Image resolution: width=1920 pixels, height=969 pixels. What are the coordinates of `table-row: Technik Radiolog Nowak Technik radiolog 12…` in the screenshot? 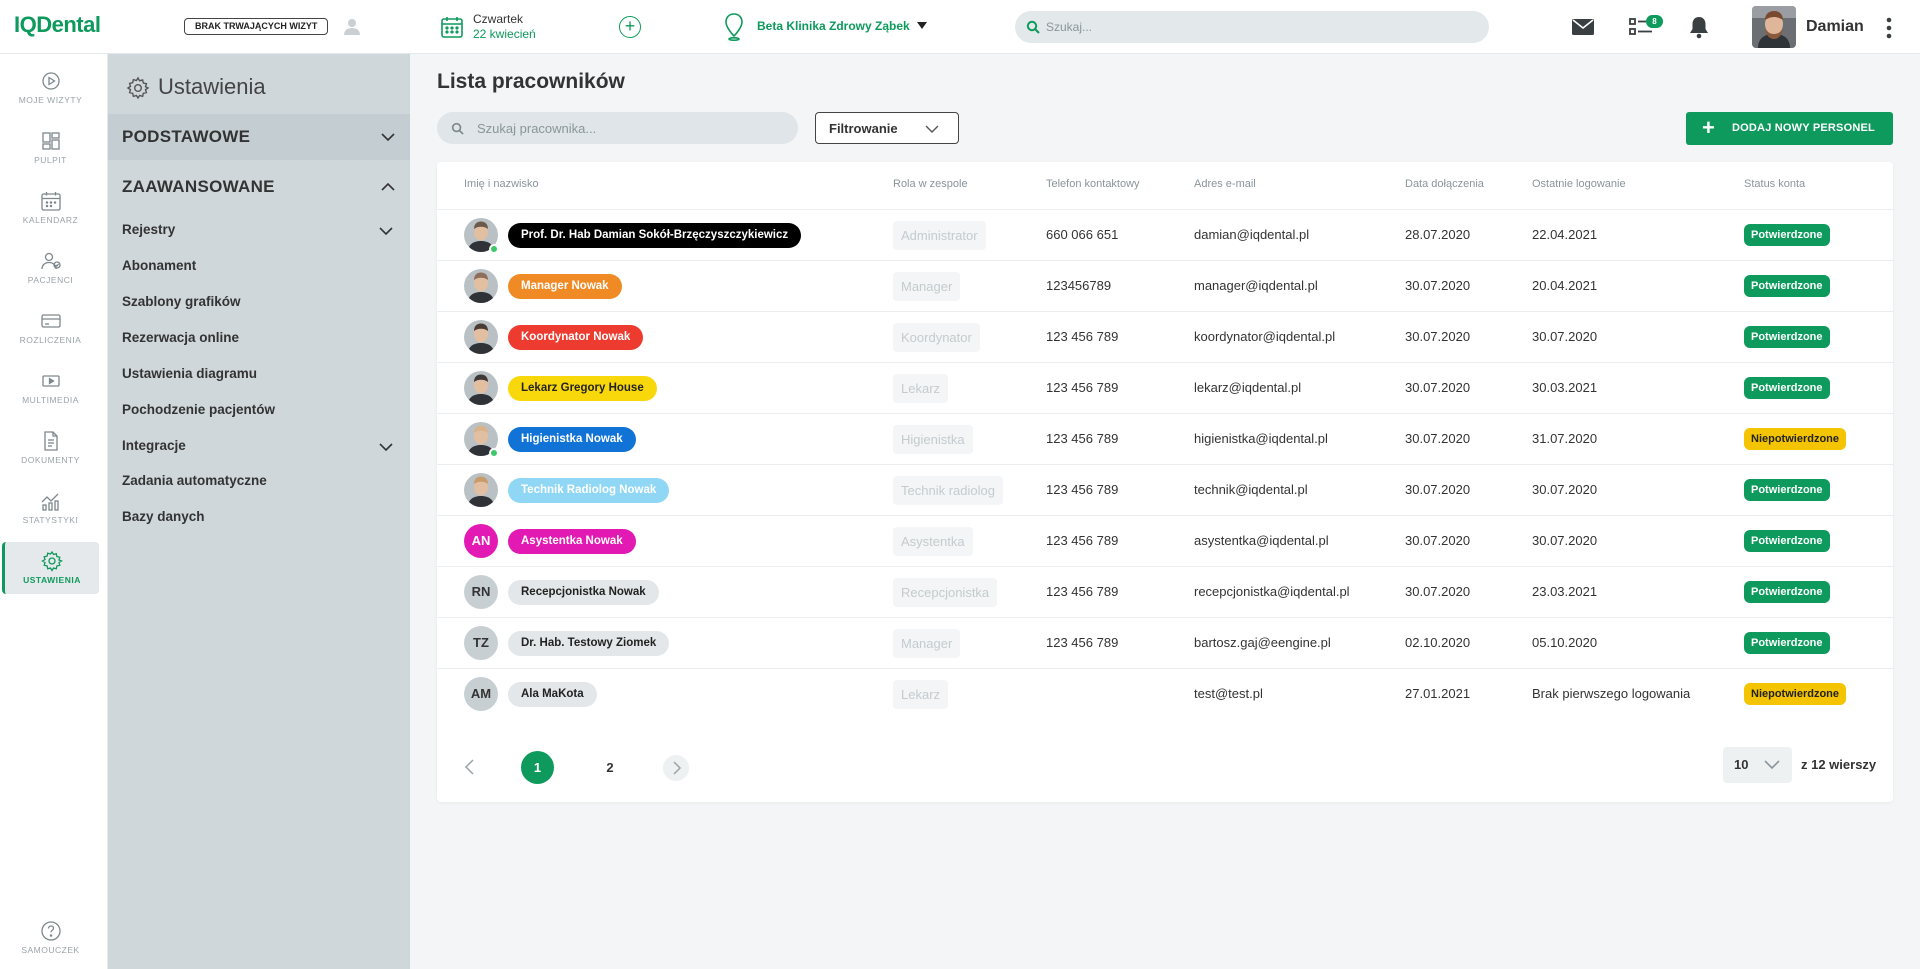 It's located at (1165, 489).